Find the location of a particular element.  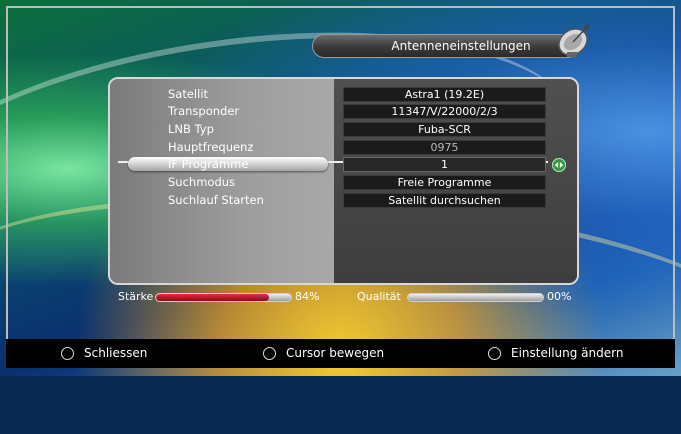

strength-label: Stärke is located at coordinates (136, 296).